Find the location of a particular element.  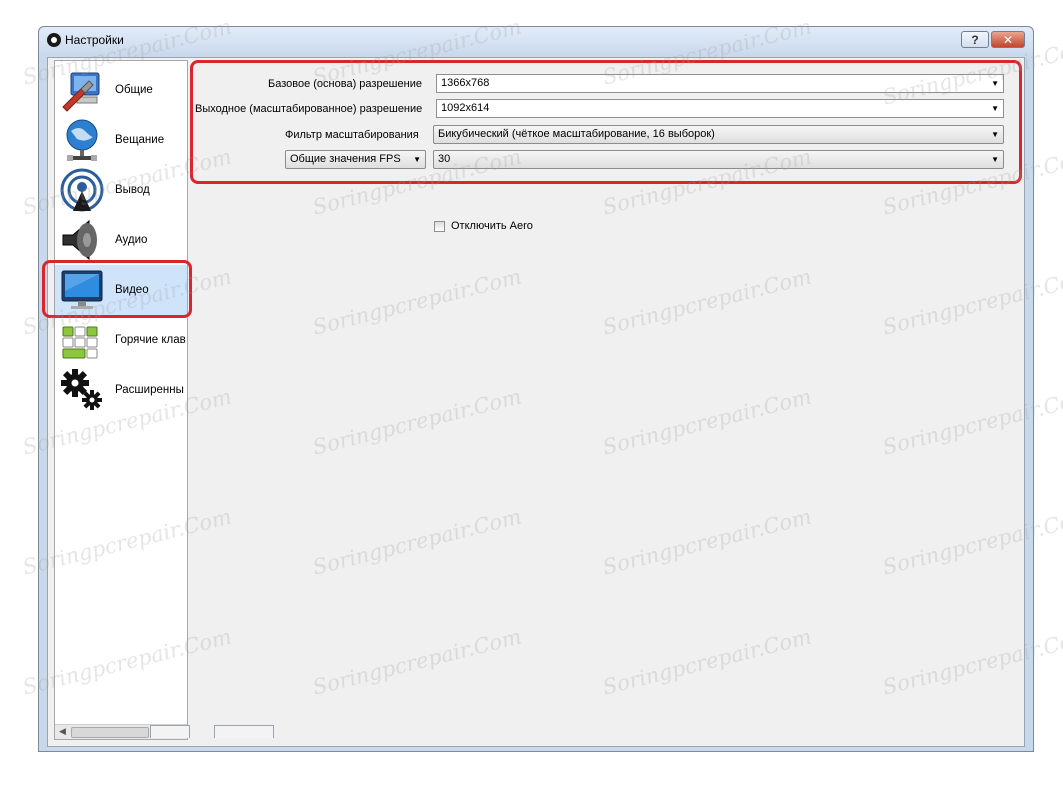

sidebar-item-broadcast: Вещание is located at coordinates (121, 140).